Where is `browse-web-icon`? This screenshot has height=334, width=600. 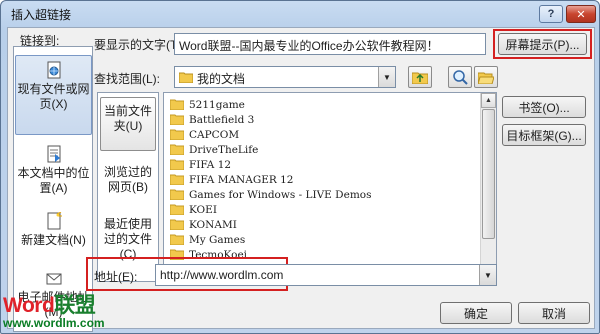
browse-web-icon is located at coordinates (460, 77).